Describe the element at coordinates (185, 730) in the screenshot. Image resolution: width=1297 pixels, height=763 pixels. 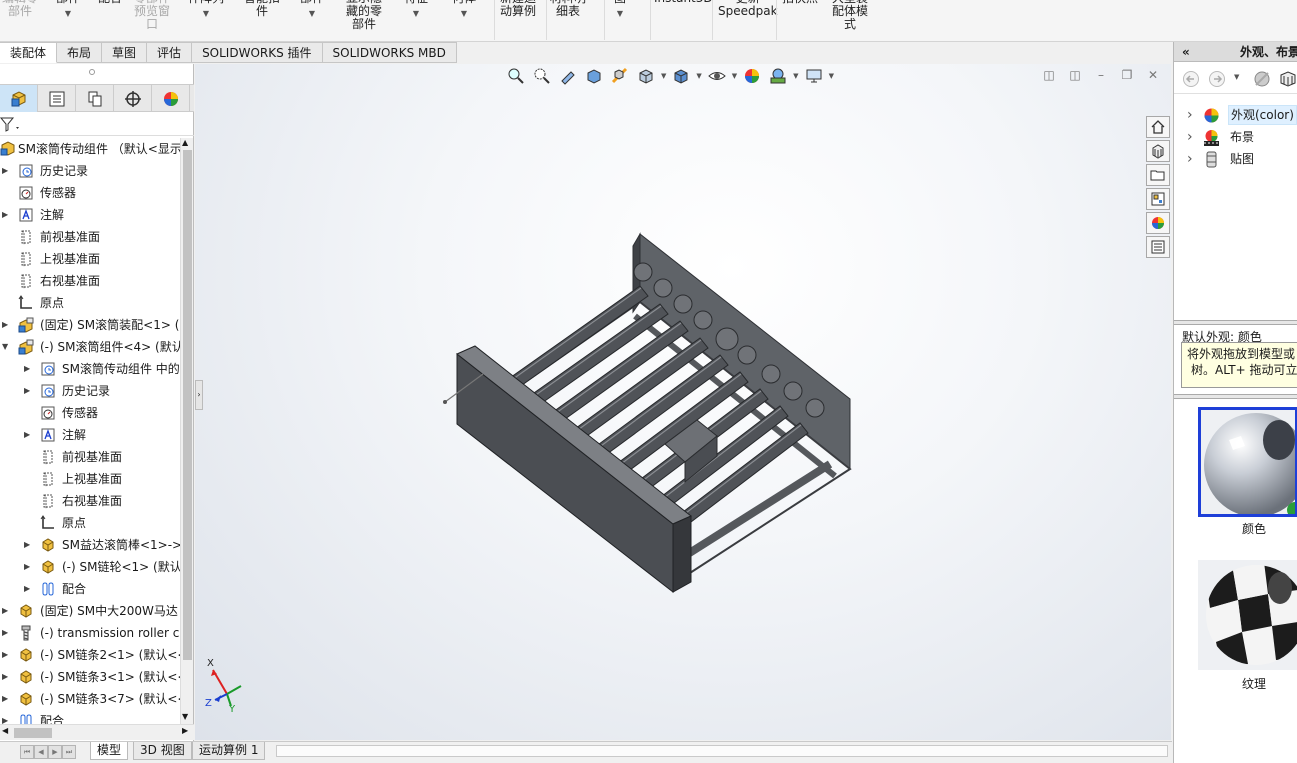
I see `scroll-right-icon: ▶` at that location.